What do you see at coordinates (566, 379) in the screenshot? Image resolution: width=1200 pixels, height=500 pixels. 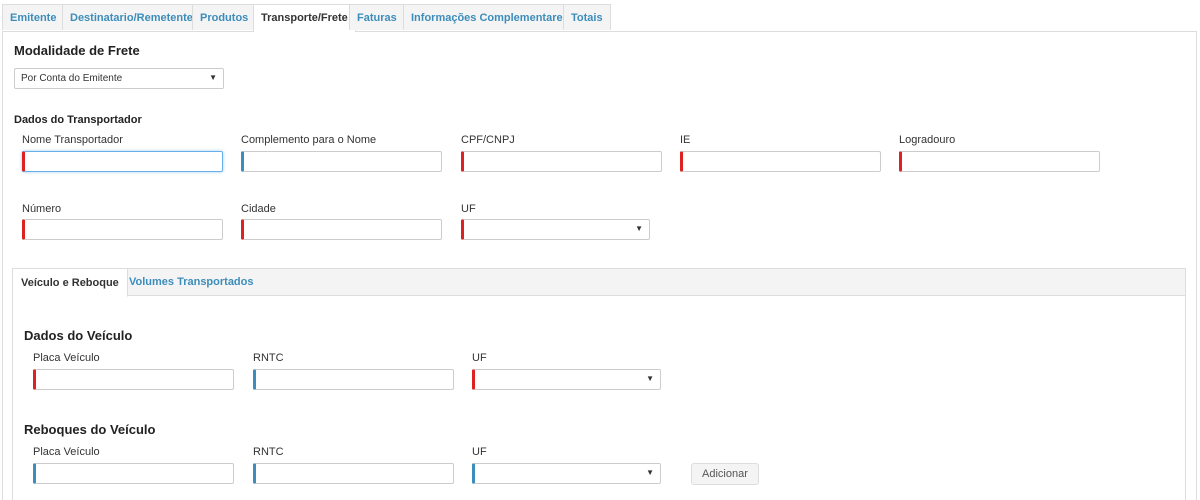 I see `veiculo-uf-select: ▼` at bounding box center [566, 379].